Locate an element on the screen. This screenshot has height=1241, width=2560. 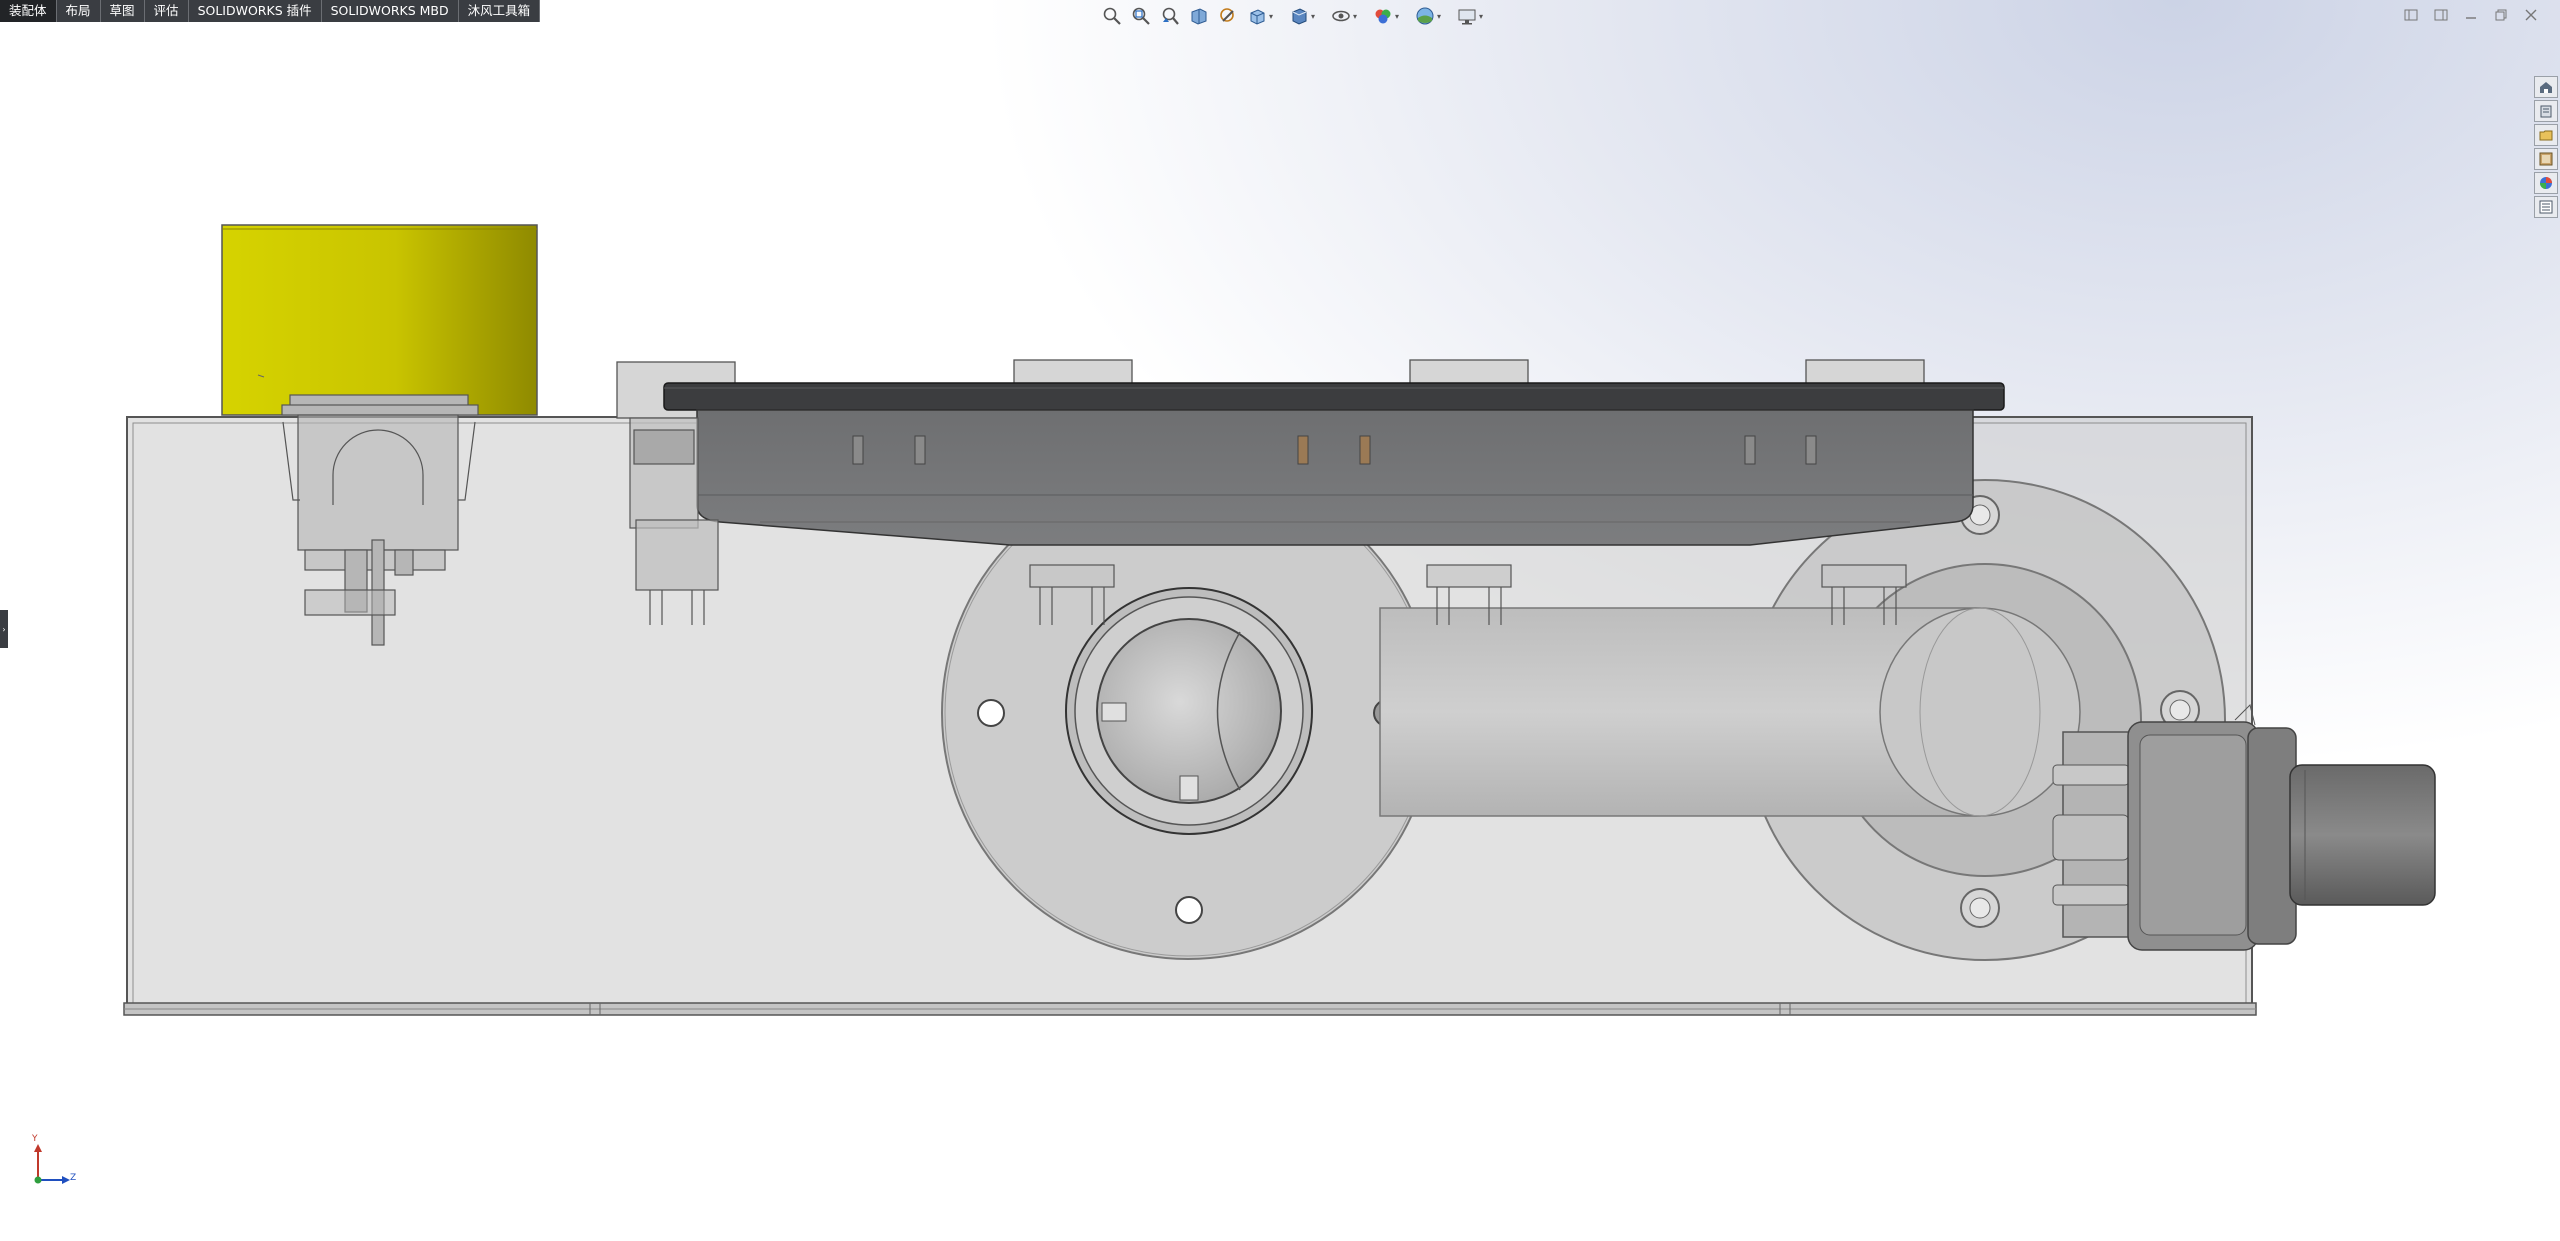
heads-up-view-toolbar: ▾ ▾ ▾ ▾ ▾ ▾ is located at coordinates (1296, 16).